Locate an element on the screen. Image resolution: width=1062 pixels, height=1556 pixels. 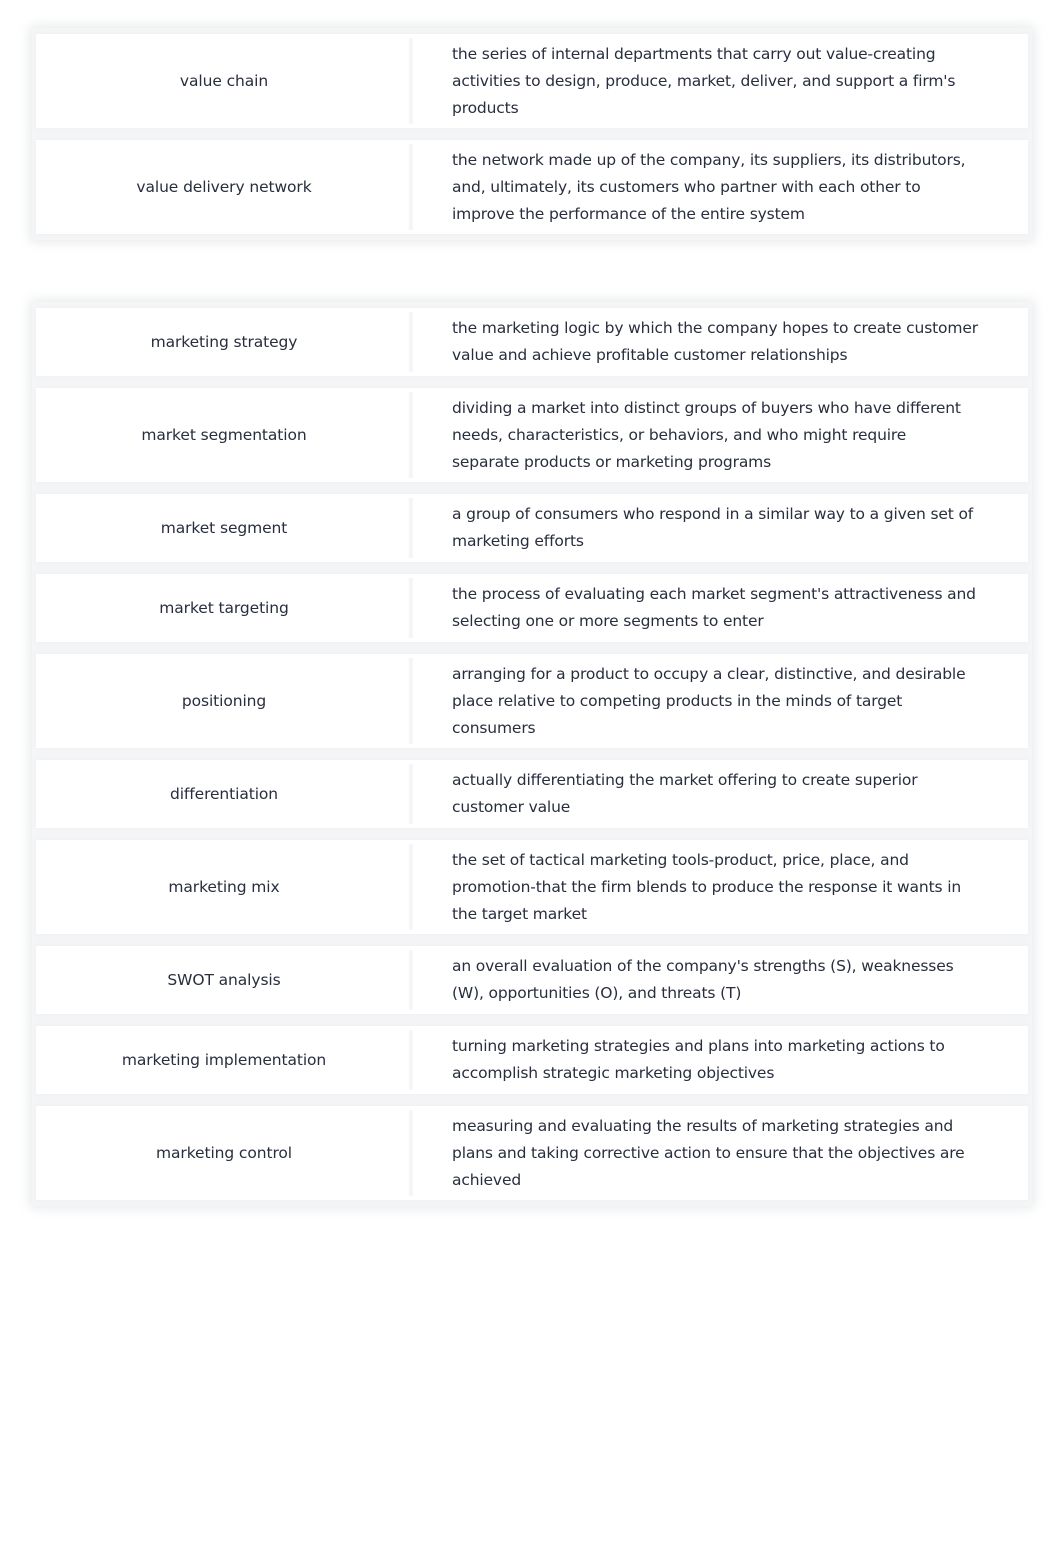
term: marketing mix is located at coordinates (225, 887).